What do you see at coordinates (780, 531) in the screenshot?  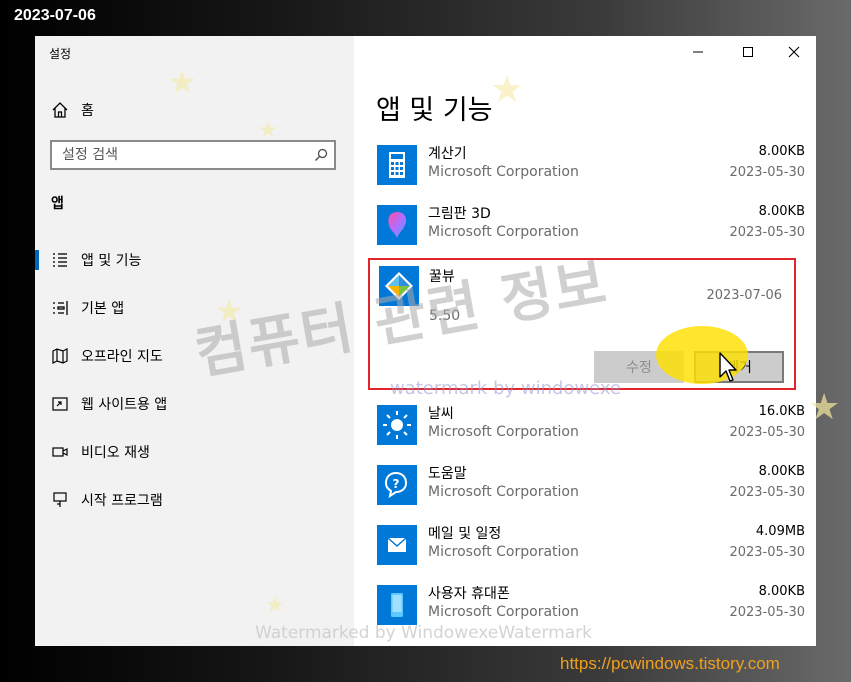 I see `app-size: 4.09MB` at bounding box center [780, 531].